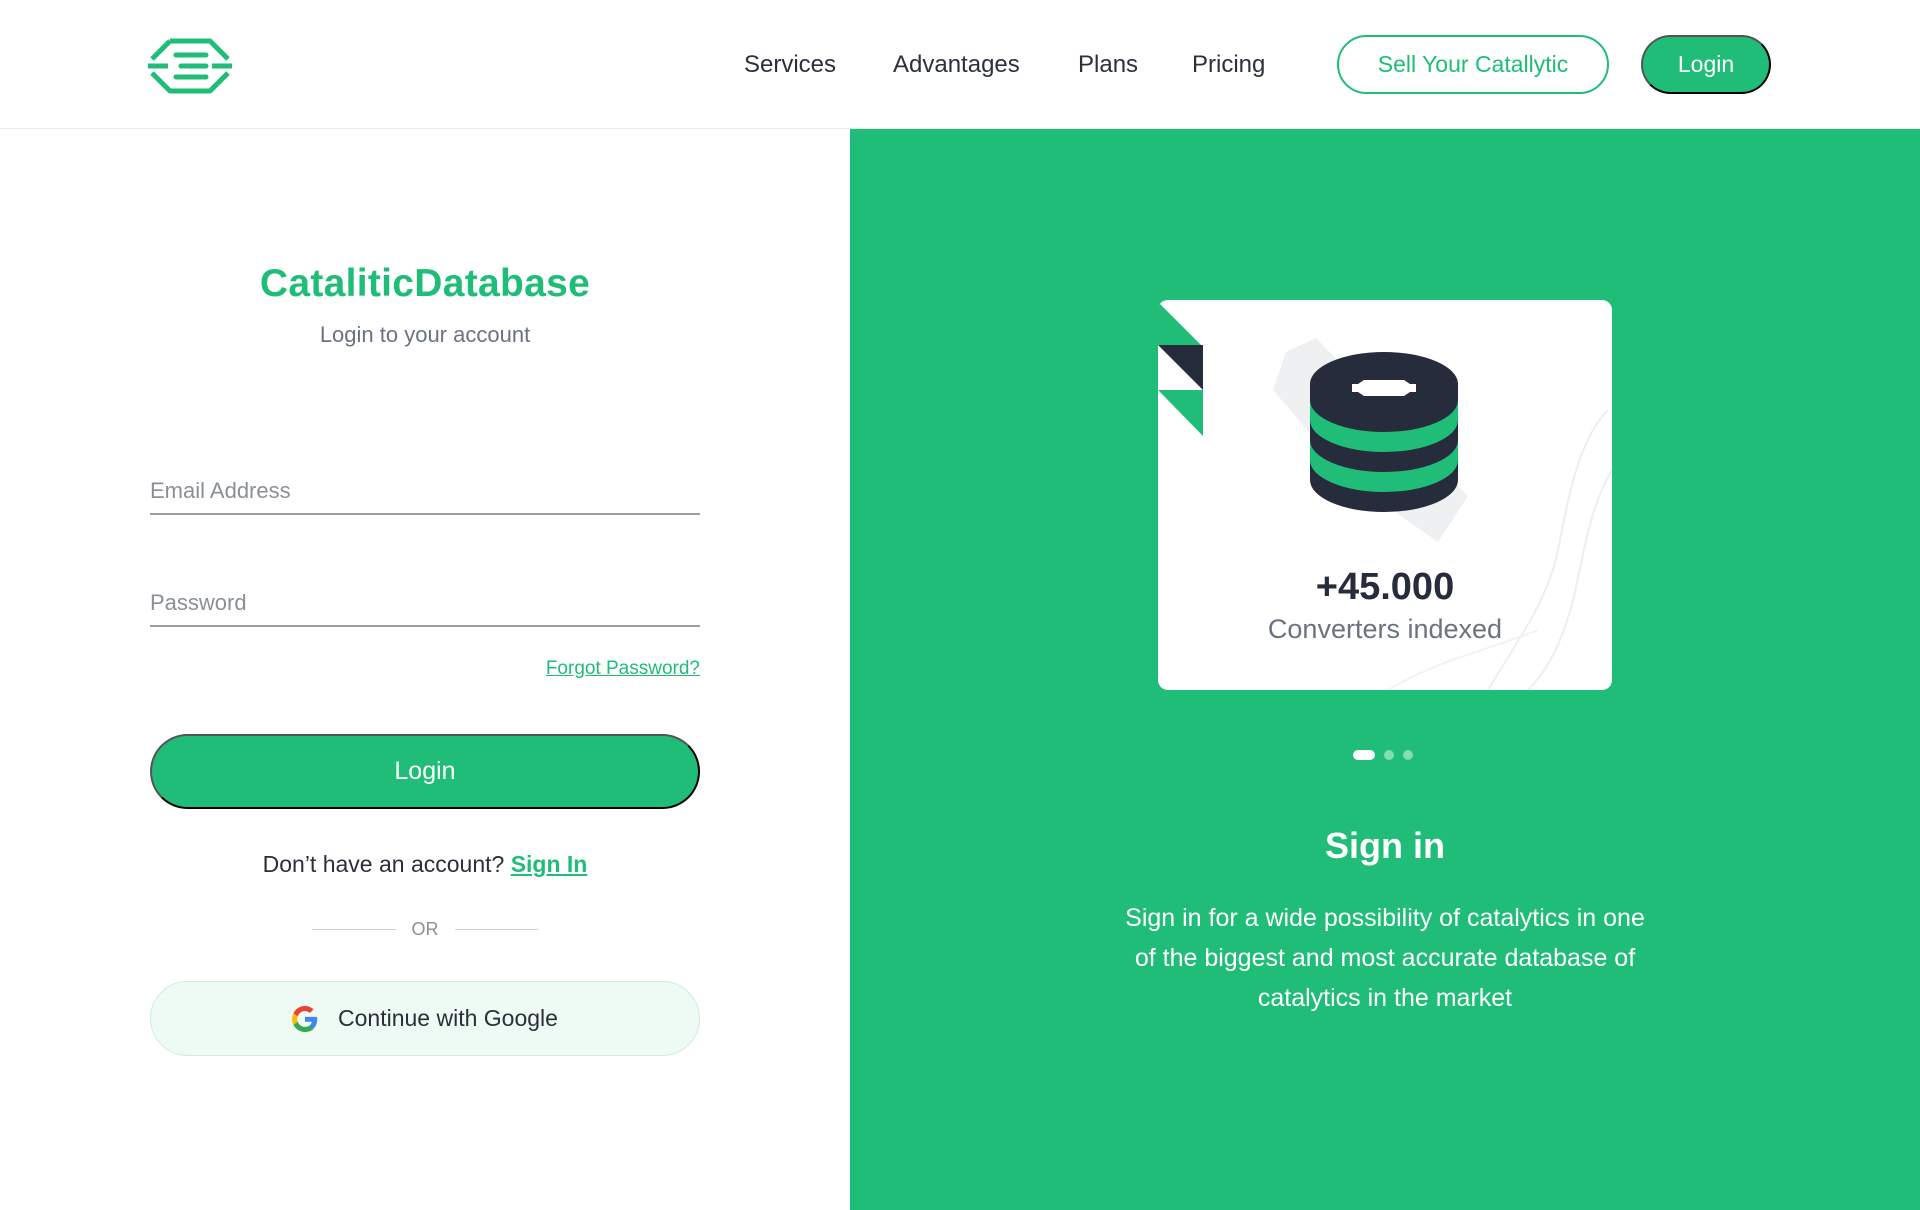 This screenshot has width=1920, height=1210. Describe the element at coordinates (1384, 432) in the screenshot. I see `database-stack-icon` at that location.